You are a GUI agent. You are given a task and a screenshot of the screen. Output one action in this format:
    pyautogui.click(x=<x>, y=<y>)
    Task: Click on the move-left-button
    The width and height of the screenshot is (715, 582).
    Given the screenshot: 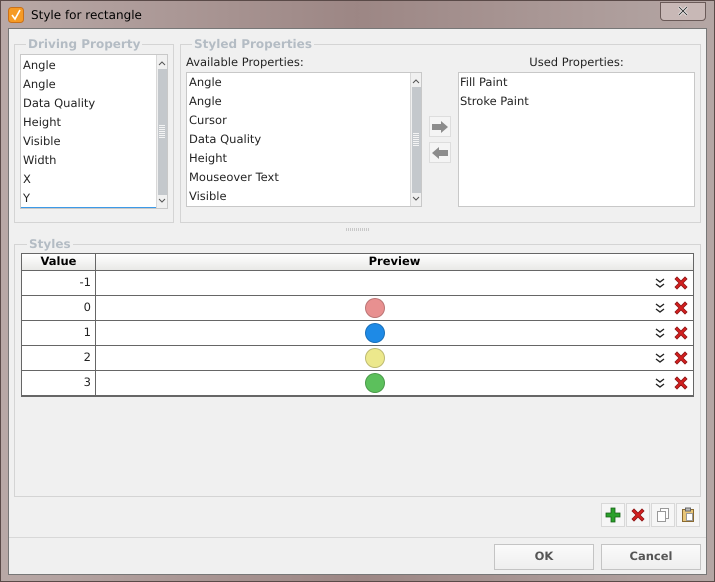 What is the action you would take?
    pyautogui.click(x=440, y=152)
    